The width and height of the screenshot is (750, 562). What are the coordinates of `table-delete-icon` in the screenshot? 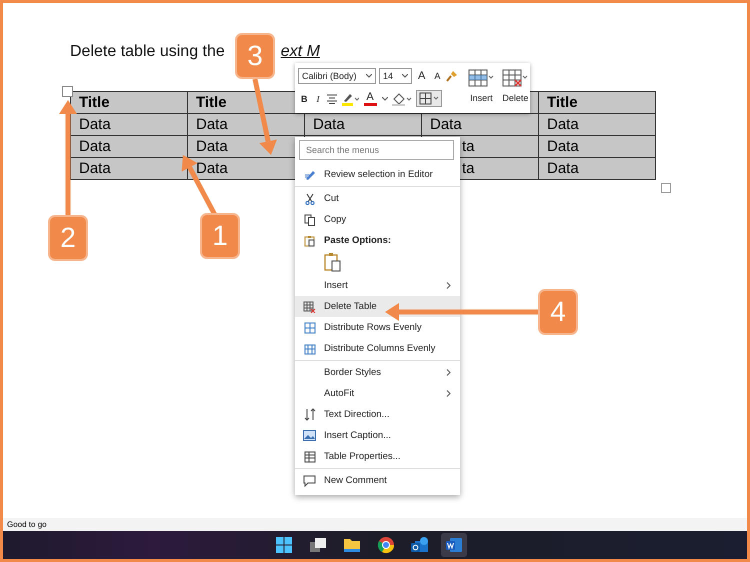 It's located at (309, 306).